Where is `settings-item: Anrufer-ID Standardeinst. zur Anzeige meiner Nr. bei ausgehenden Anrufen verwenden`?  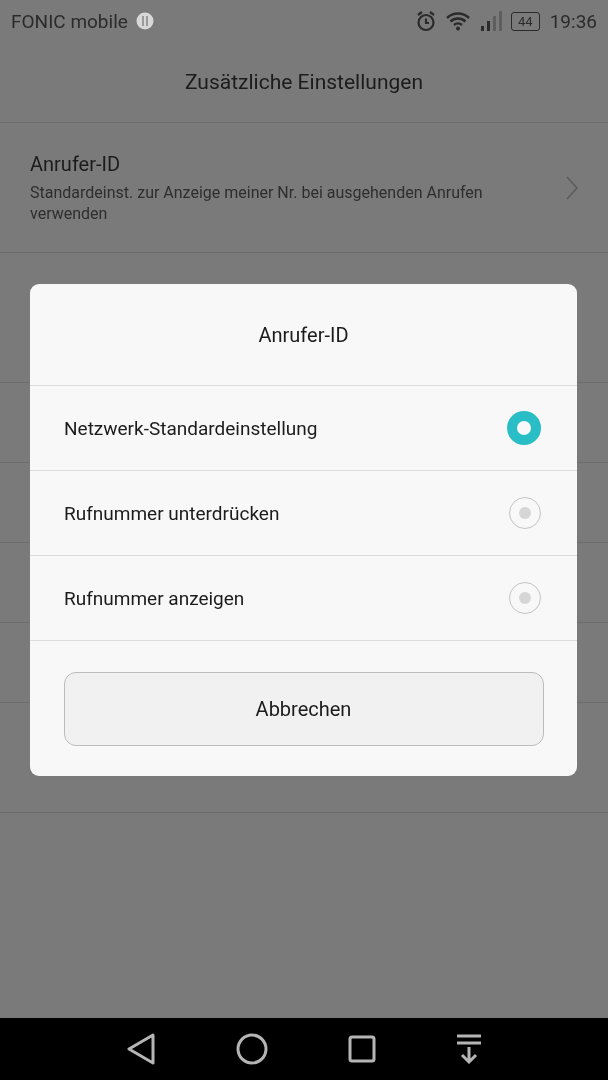 settings-item: Anrufer-ID Standardeinst. zur Anzeige meiner Nr. bei ausgehenden Anrufen verwenden is located at coordinates (304, 188).